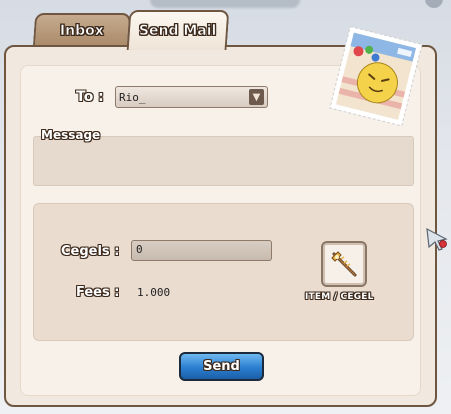 The height and width of the screenshot is (414, 451). Describe the element at coordinates (223, 161) in the screenshot. I see `message-field` at that location.